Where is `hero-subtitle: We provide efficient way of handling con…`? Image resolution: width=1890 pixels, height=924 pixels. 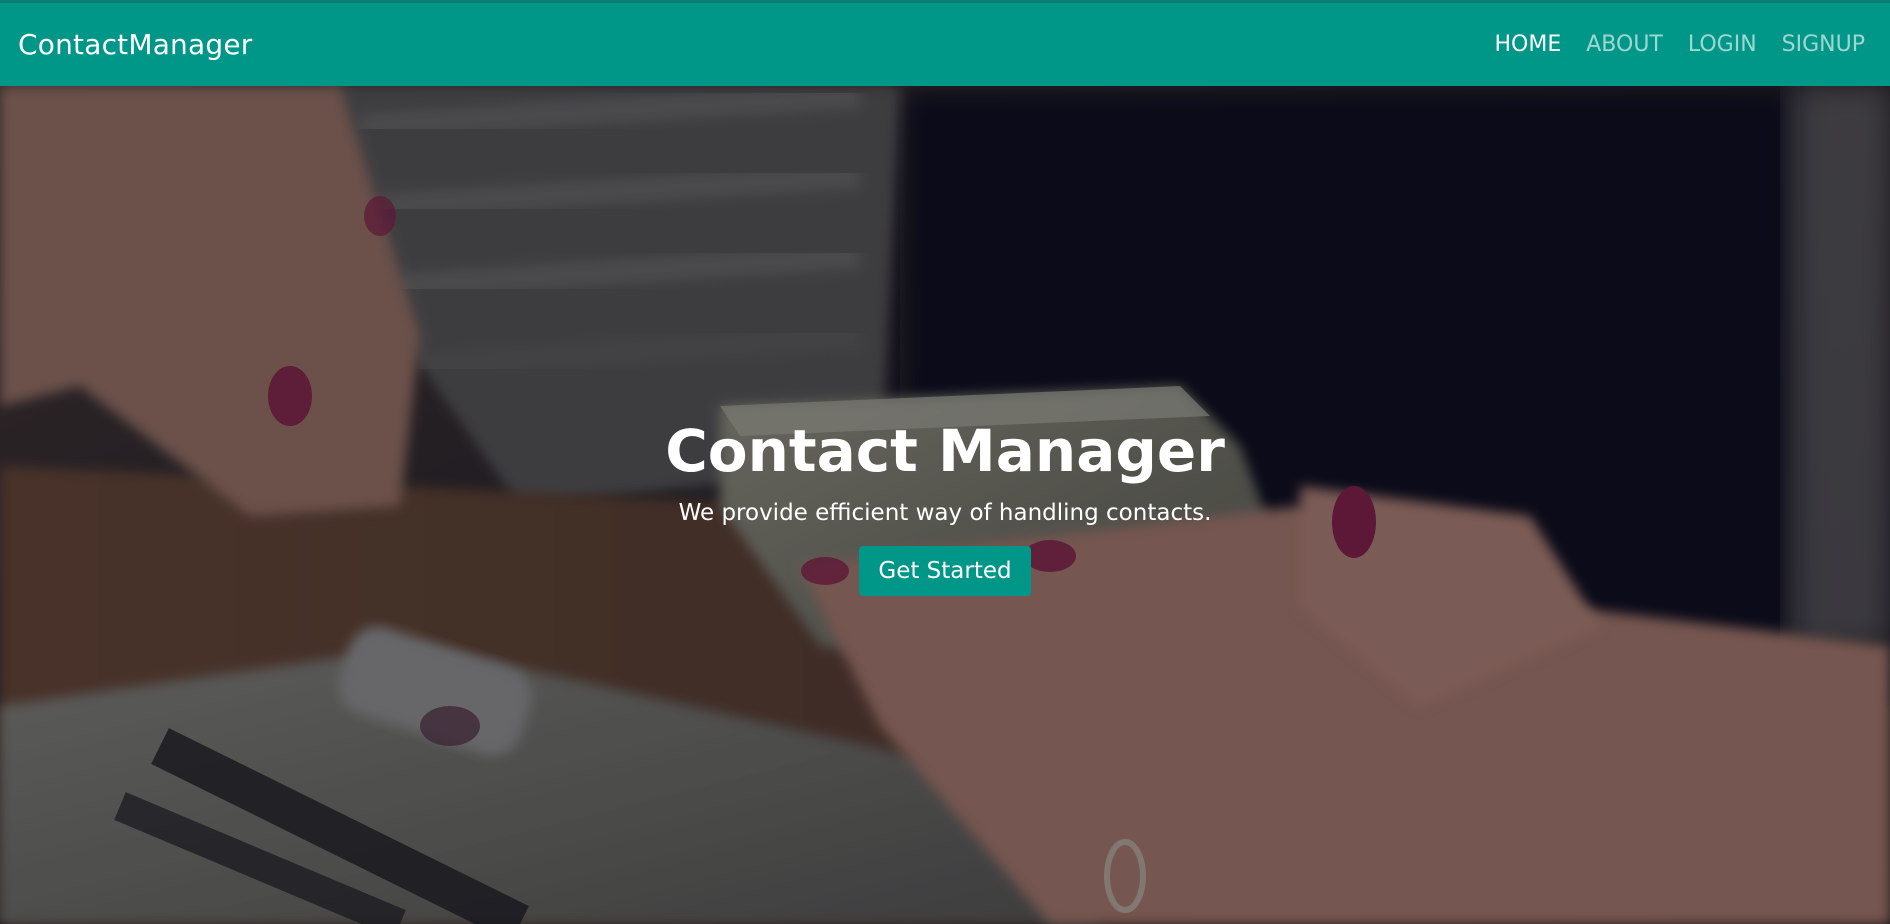 hero-subtitle: We provide efficient way of handling con… is located at coordinates (945, 512).